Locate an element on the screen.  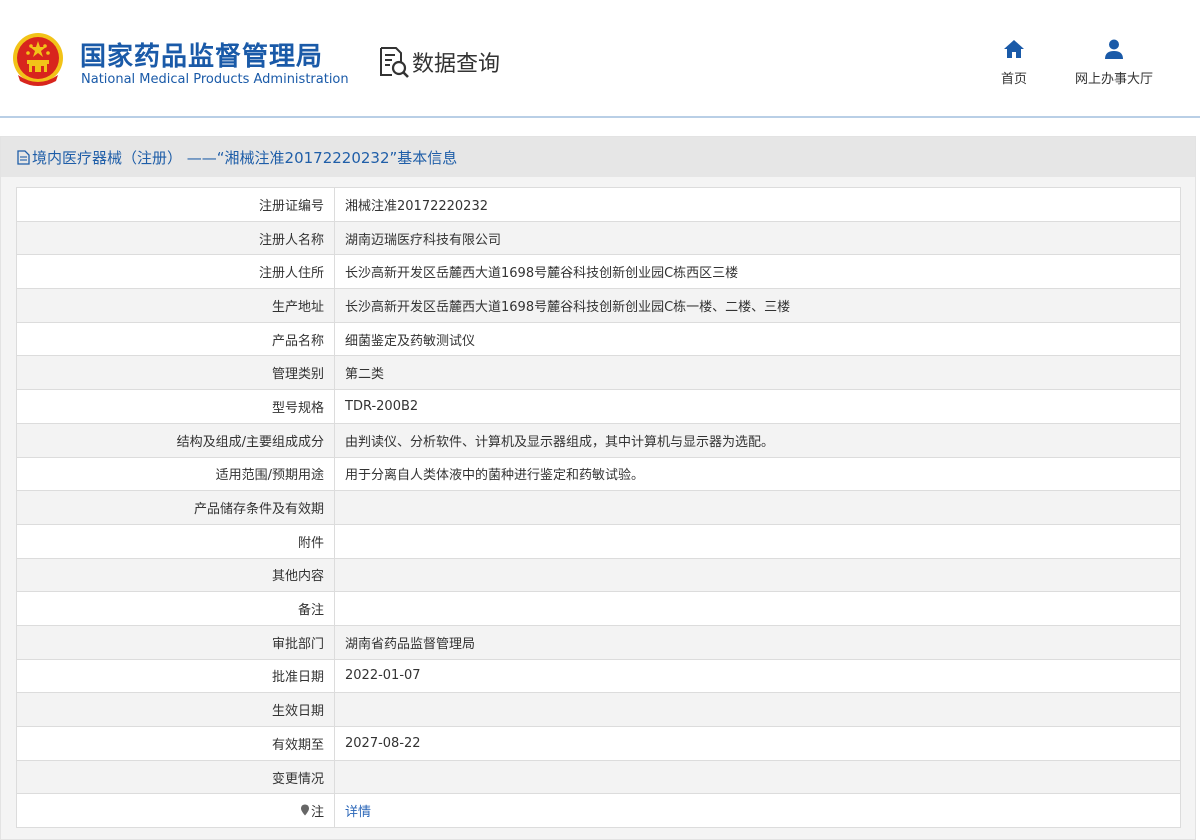
row-value: TDR-200B2 is located at coordinates (757, 406).